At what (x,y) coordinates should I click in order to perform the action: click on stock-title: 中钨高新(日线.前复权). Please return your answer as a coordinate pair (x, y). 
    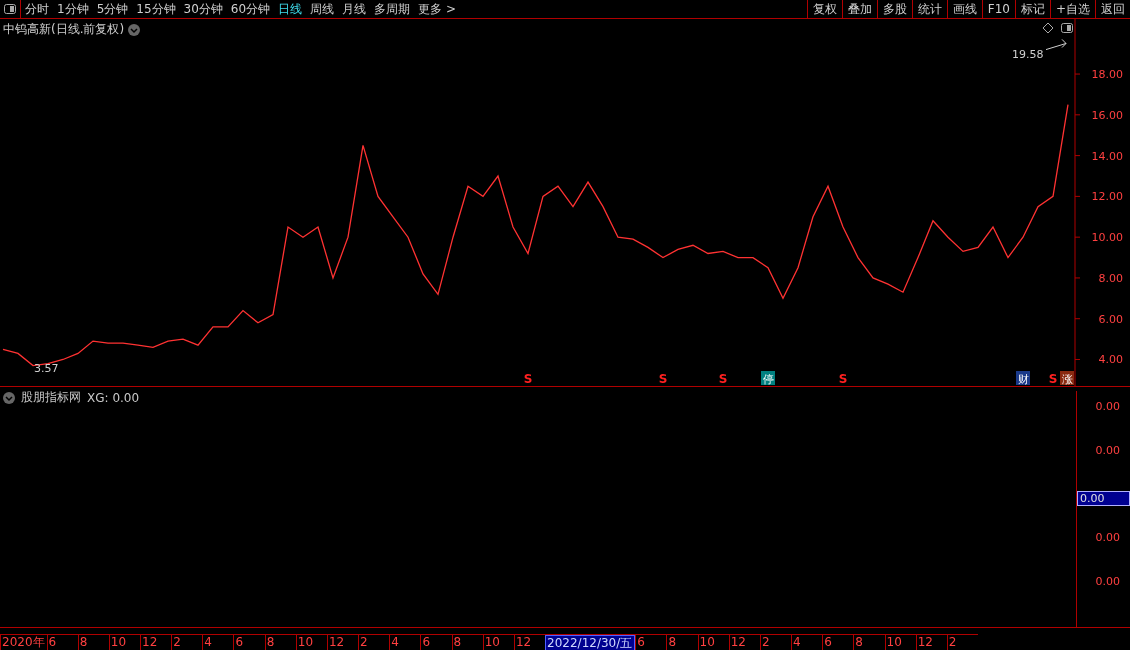
    Looking at the image, I should click on (64, 29).